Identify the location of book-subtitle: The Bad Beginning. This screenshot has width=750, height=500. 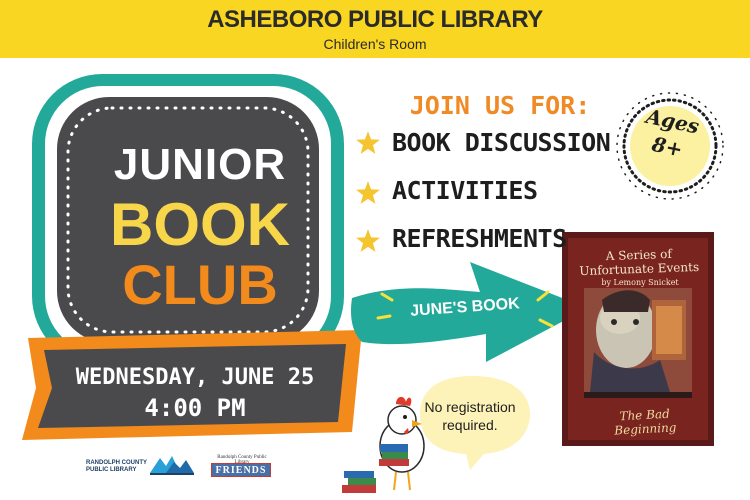
(645, 422).